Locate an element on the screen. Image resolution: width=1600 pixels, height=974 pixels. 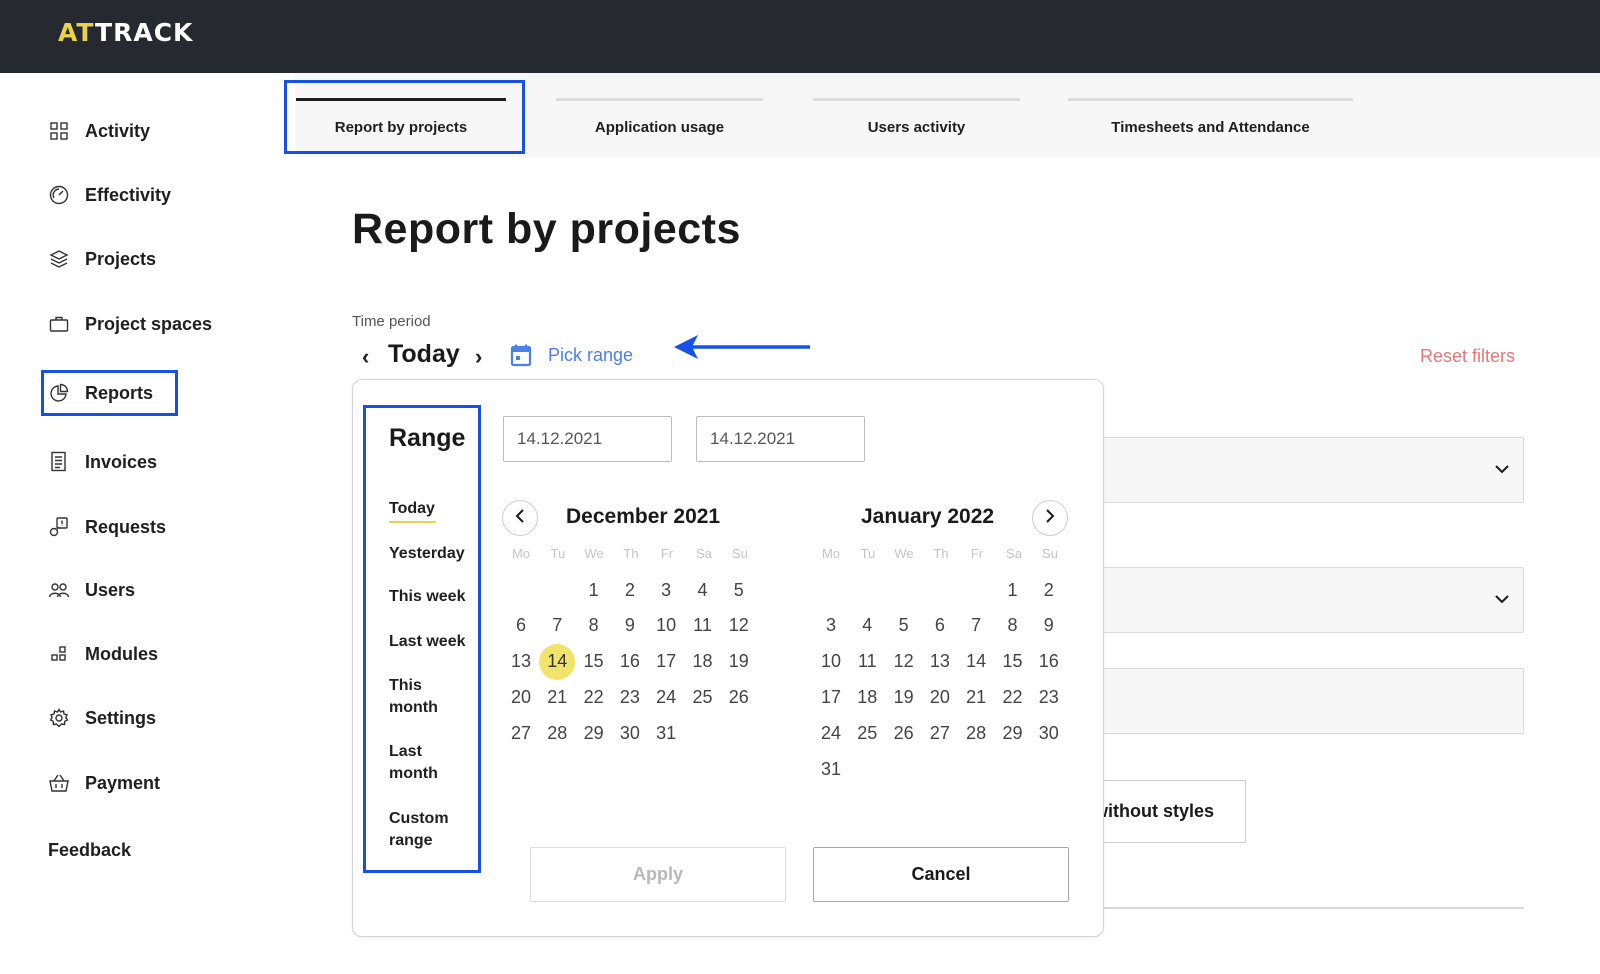
chevron-right-icon is located at coordinates (1050, 518).